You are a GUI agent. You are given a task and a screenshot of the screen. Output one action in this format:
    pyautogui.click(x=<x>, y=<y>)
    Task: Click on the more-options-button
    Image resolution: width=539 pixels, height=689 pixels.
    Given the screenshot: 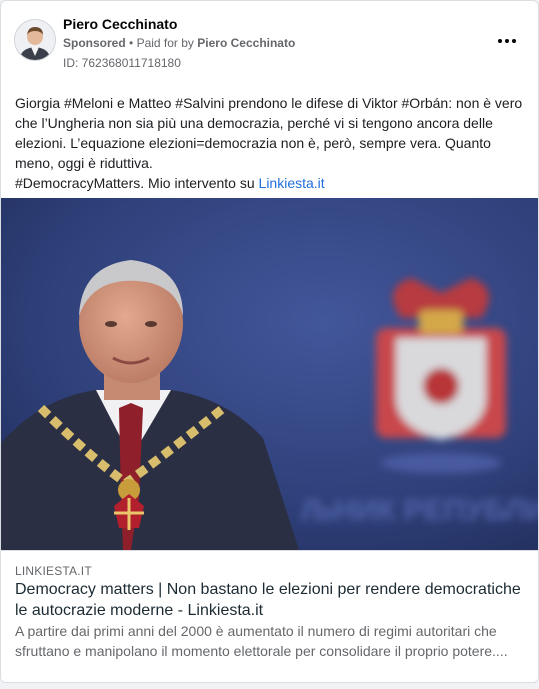 What is the action you would take?
    pyautogui.click(x=507, y=41)
    